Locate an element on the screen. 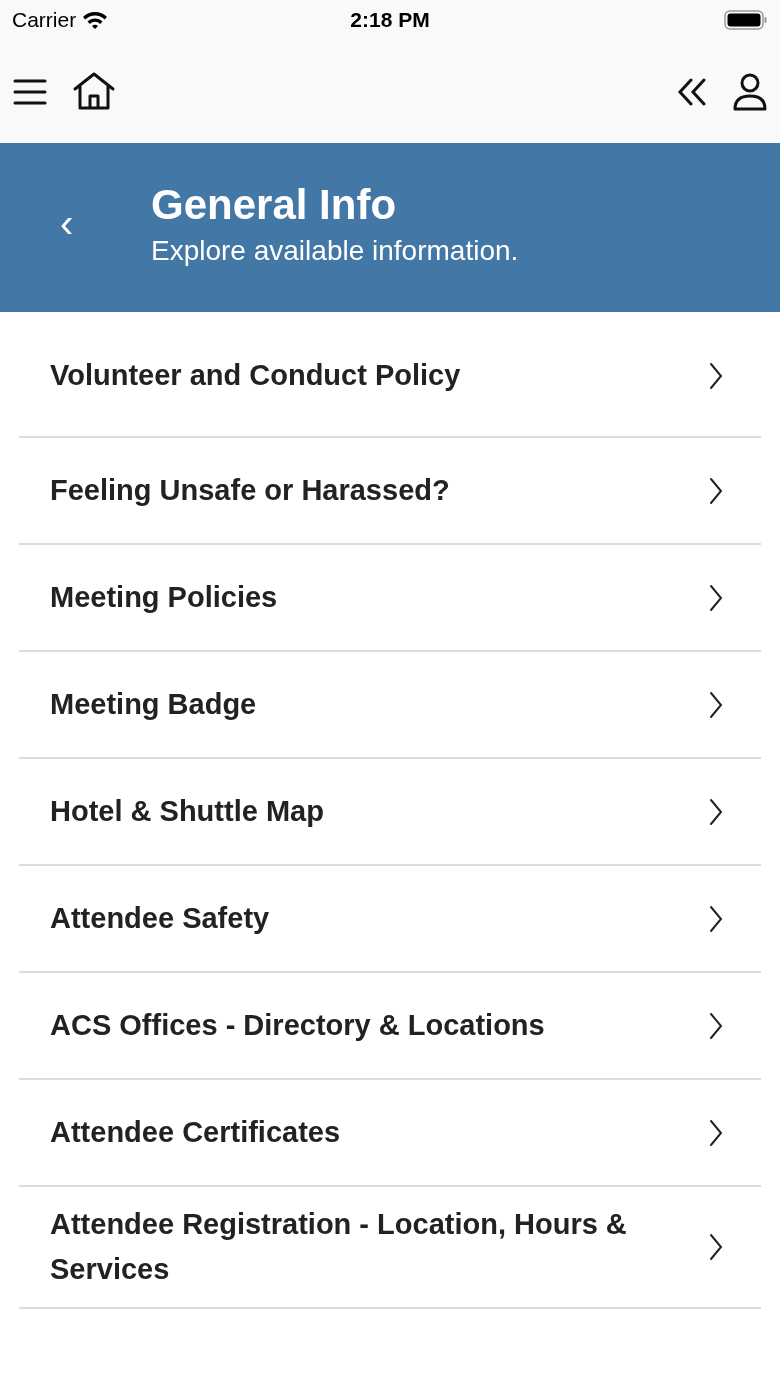 Image resolution: width=780 pixels, height=1387 pixels. back-button: ‹ is located at coordinates (67, 223).